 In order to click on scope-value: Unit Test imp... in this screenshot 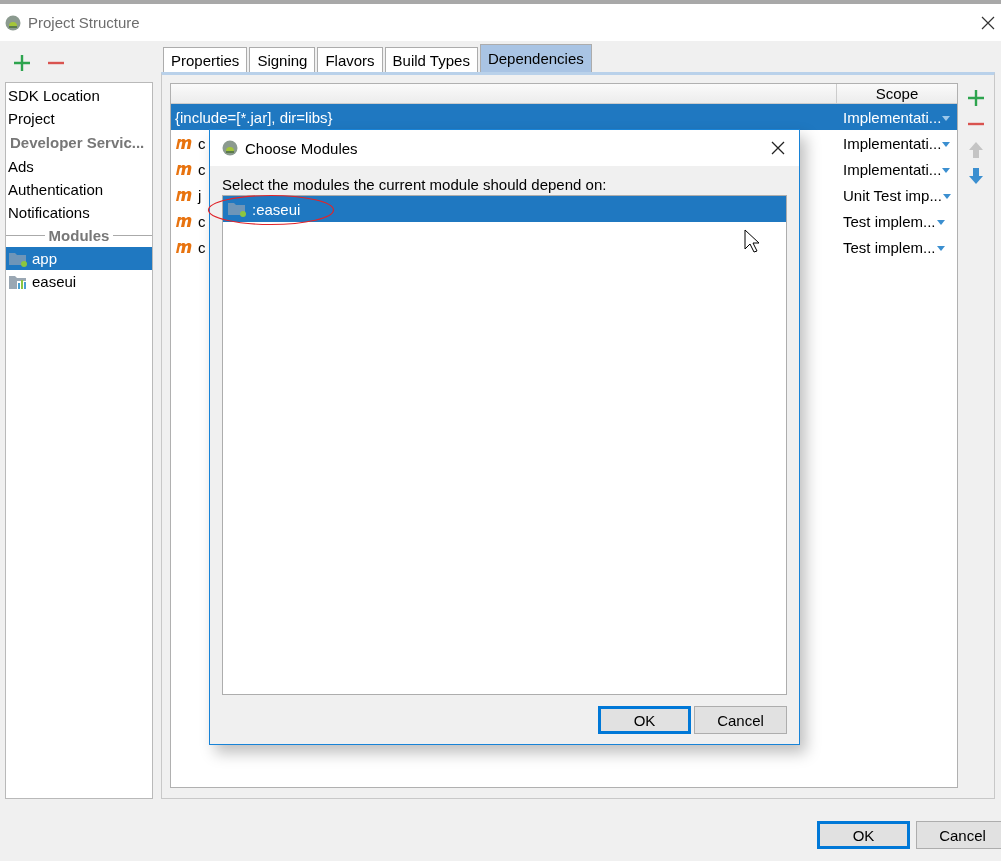, I will do `click(892, 195)`.